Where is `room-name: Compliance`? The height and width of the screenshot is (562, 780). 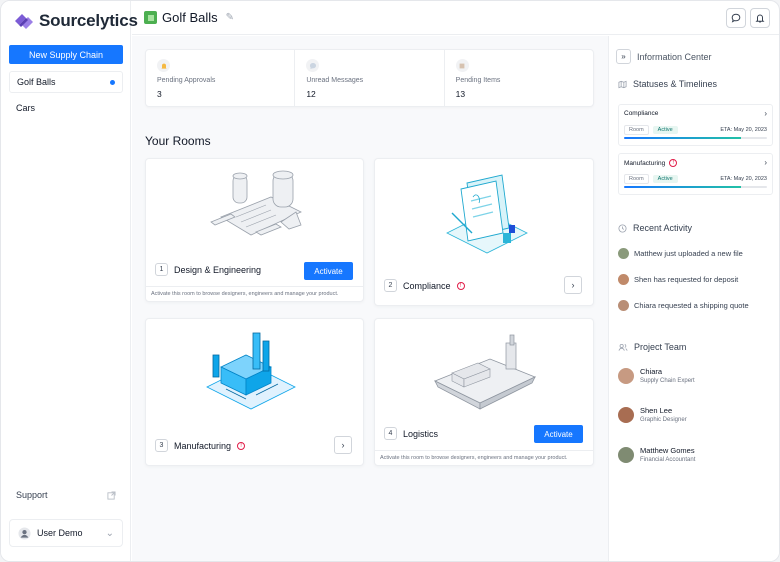
room-name: Compliance is located at coordinates (427, 285).